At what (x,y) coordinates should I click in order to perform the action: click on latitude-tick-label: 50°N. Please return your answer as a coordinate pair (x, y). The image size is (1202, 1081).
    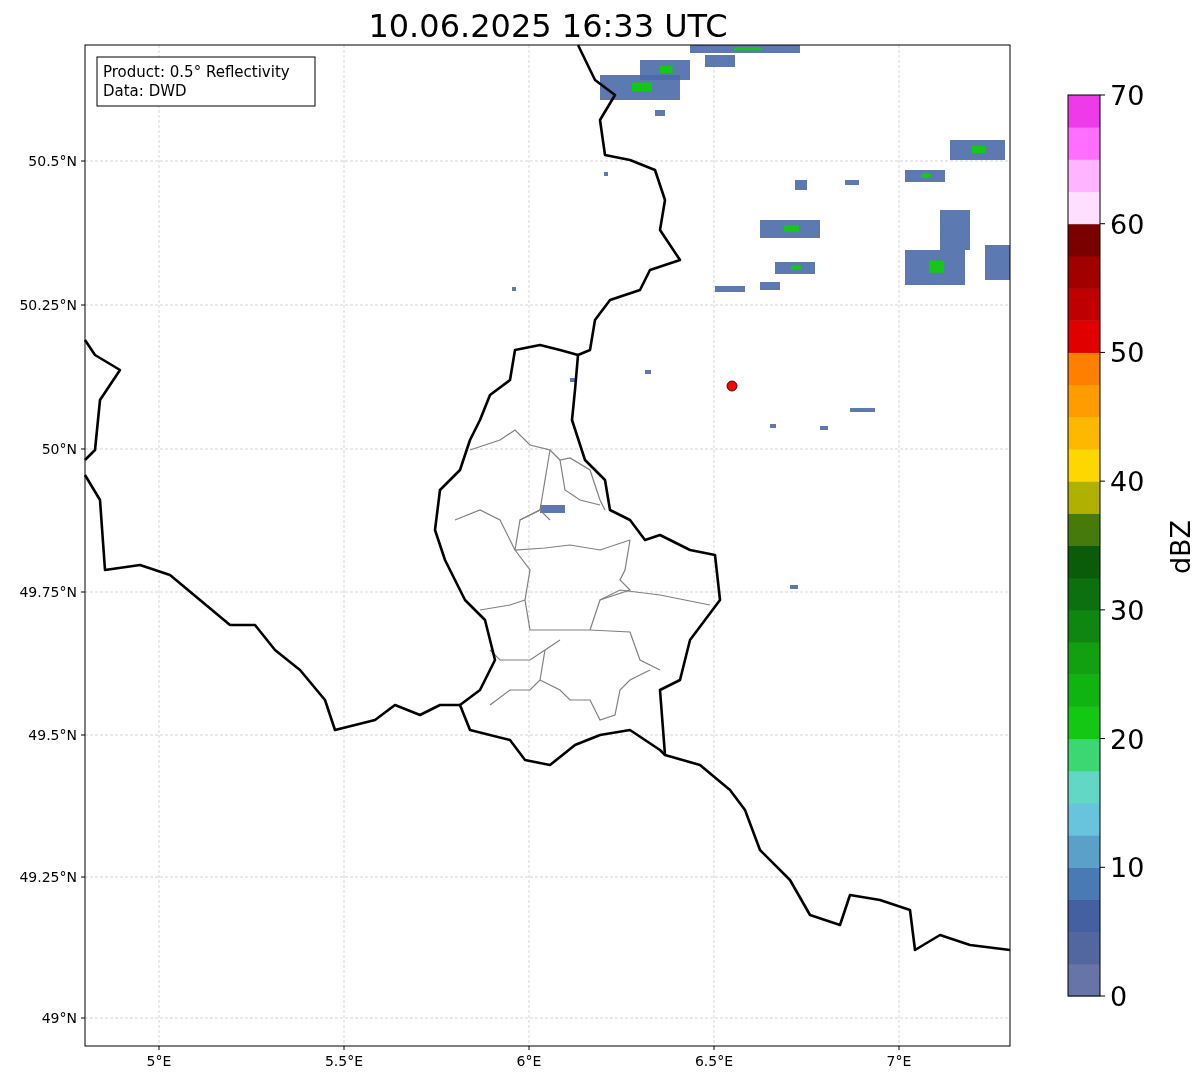
    Looking at the image, I should click on (59, 449).